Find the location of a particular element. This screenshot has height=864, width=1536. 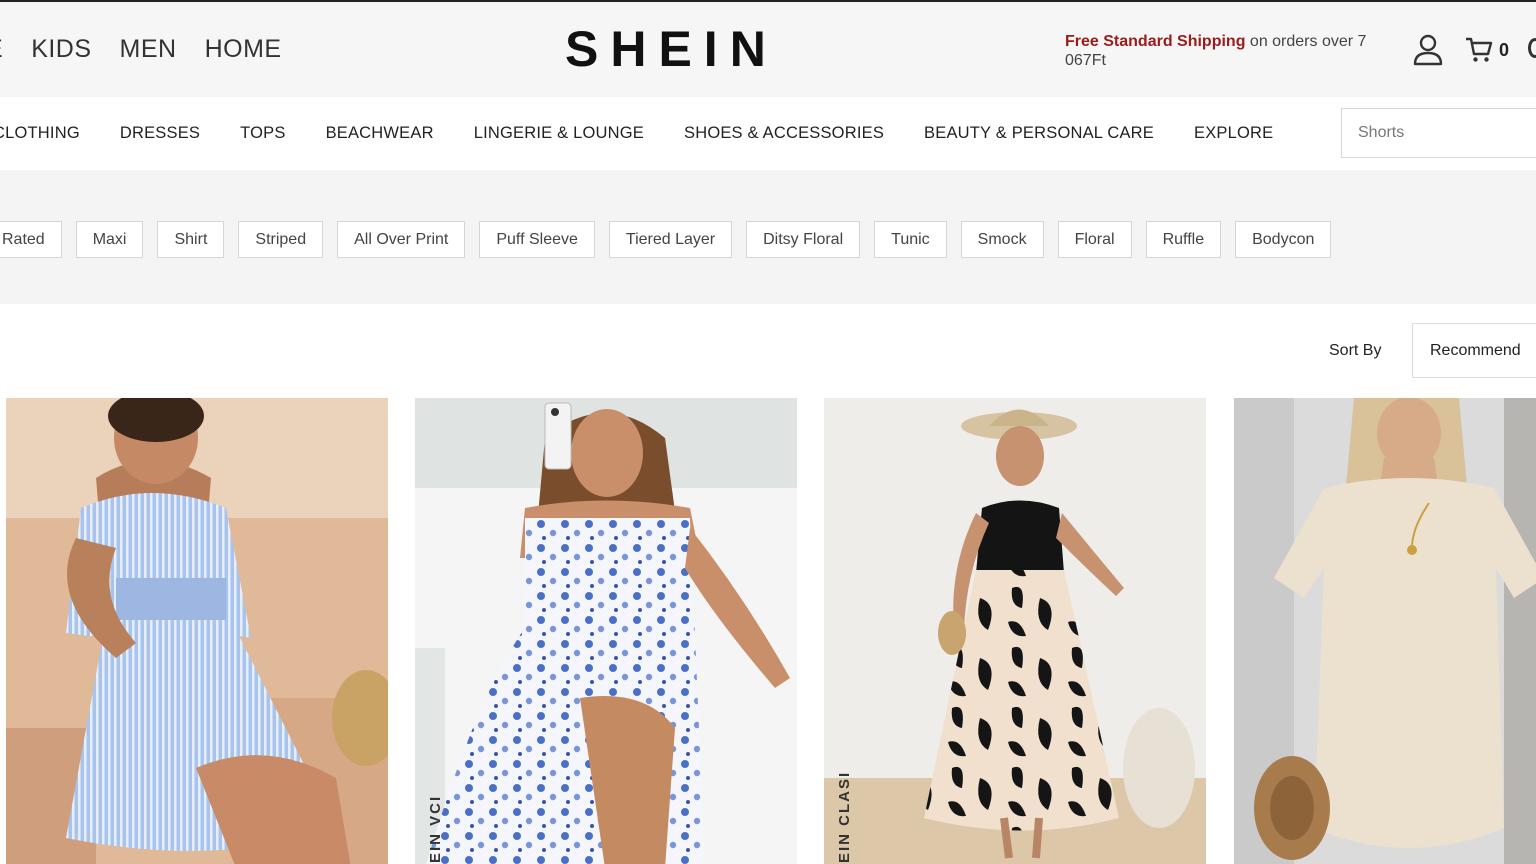

cart-icon is located at coordinates (1479, 49).